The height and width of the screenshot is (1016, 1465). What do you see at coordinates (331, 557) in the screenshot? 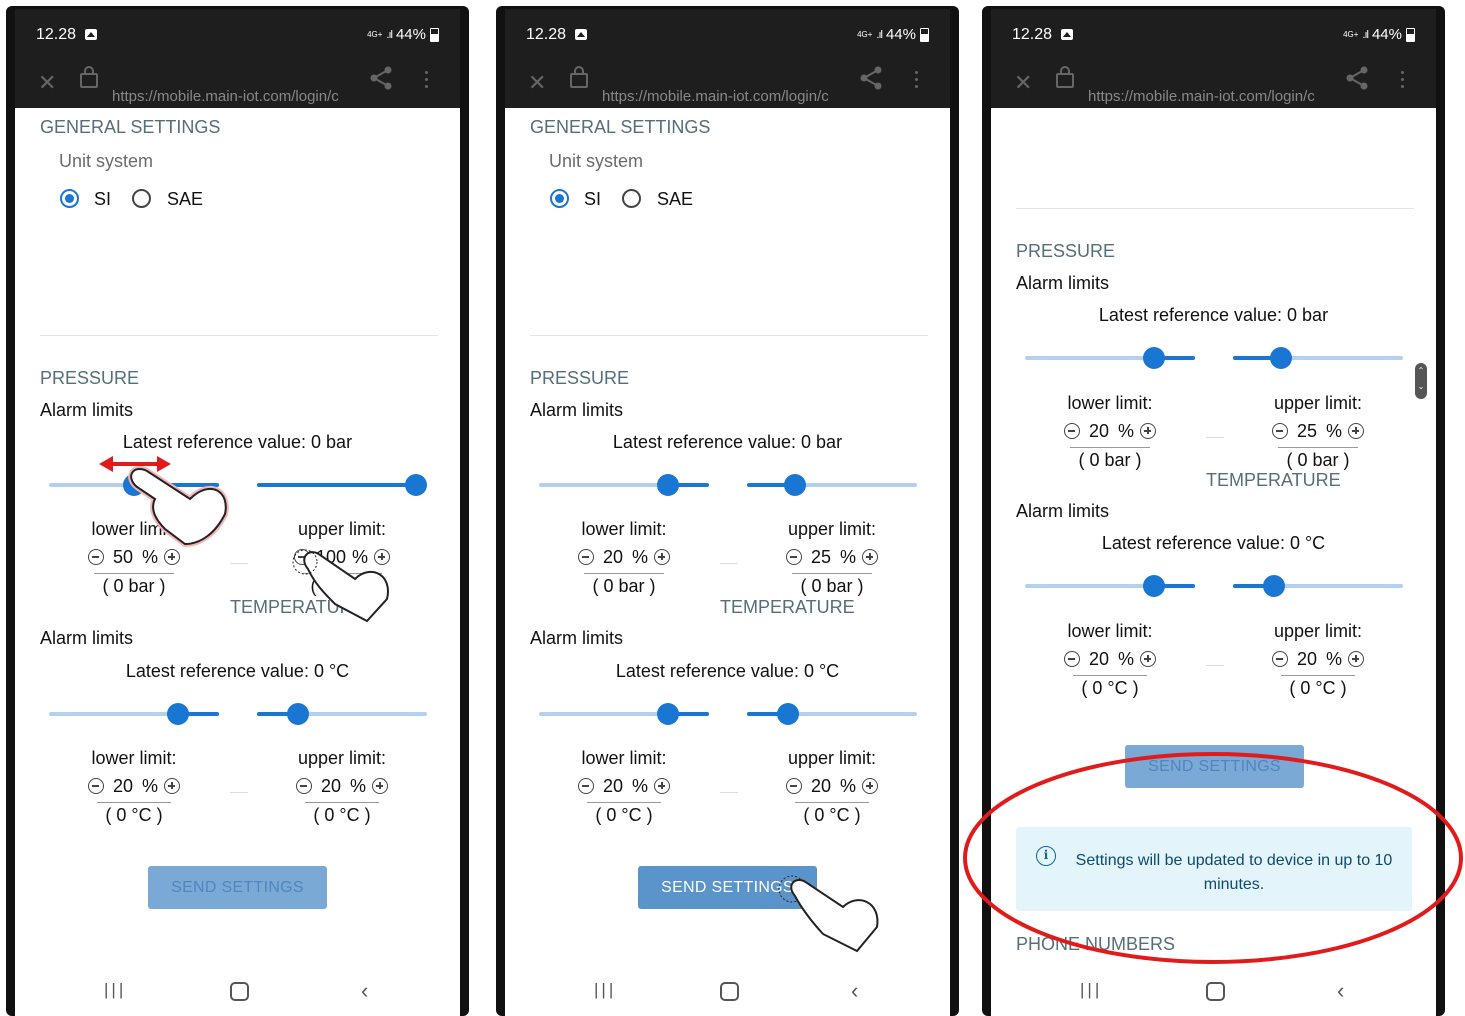
I see `pressure-upper-value: 100` at bounding box center [331, 557].